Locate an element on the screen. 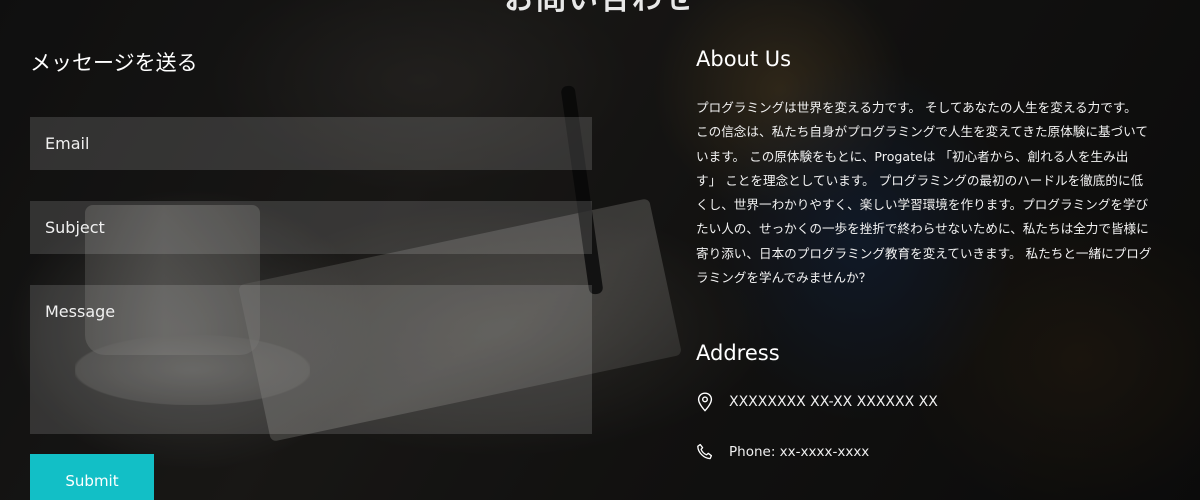  phone-icon is located at coordinates (705, 452).